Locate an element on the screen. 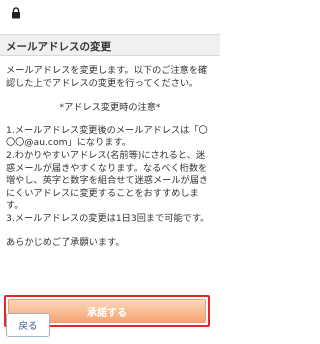  section-header: メールアドレスの変更 is located at coordinates (110, 45).